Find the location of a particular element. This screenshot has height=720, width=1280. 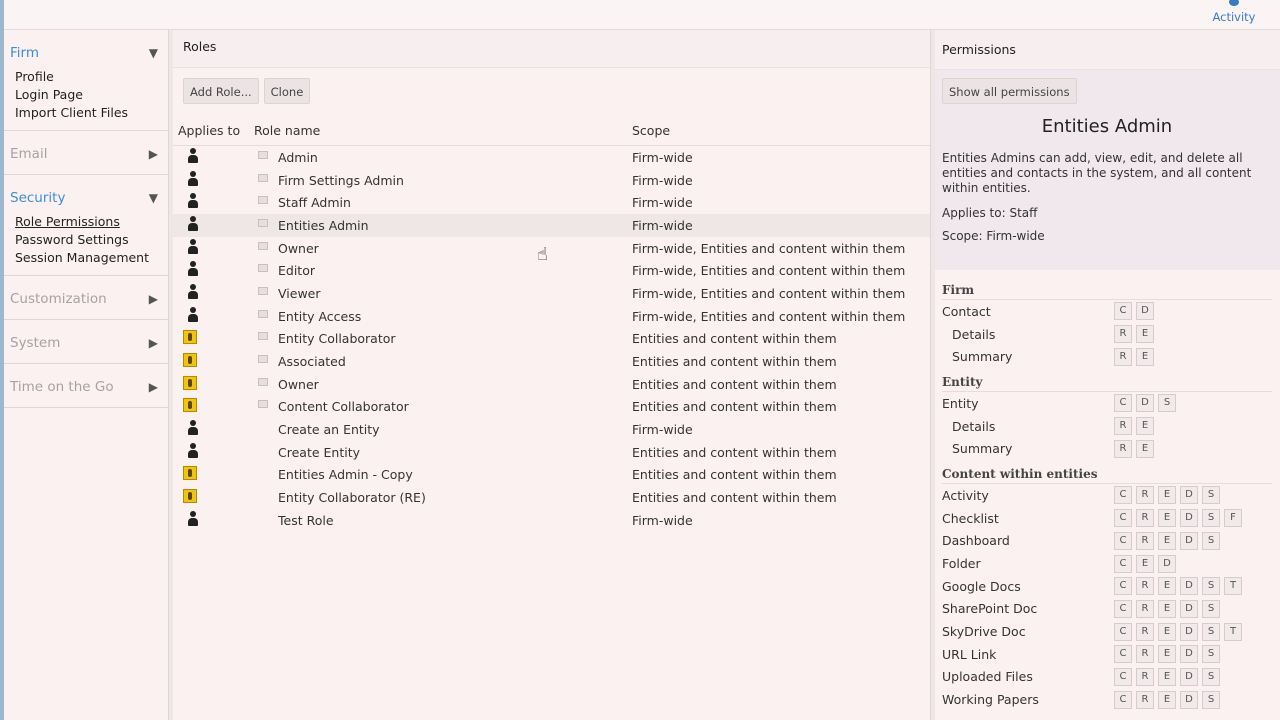

scope-cell: Entities and content within them is located at coordinates (734, 498).